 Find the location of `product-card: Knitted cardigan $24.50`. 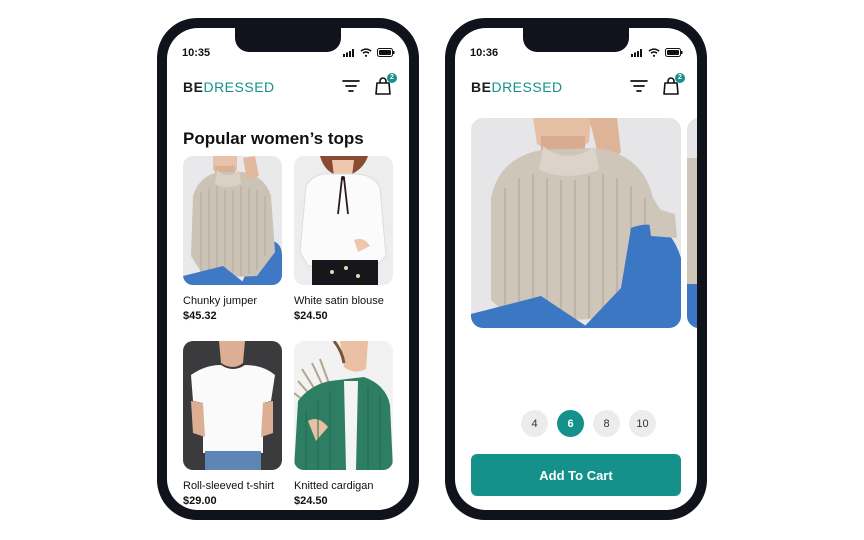

product-card: Knitted cardigan $24.50 is located at coordinates (343, 424).